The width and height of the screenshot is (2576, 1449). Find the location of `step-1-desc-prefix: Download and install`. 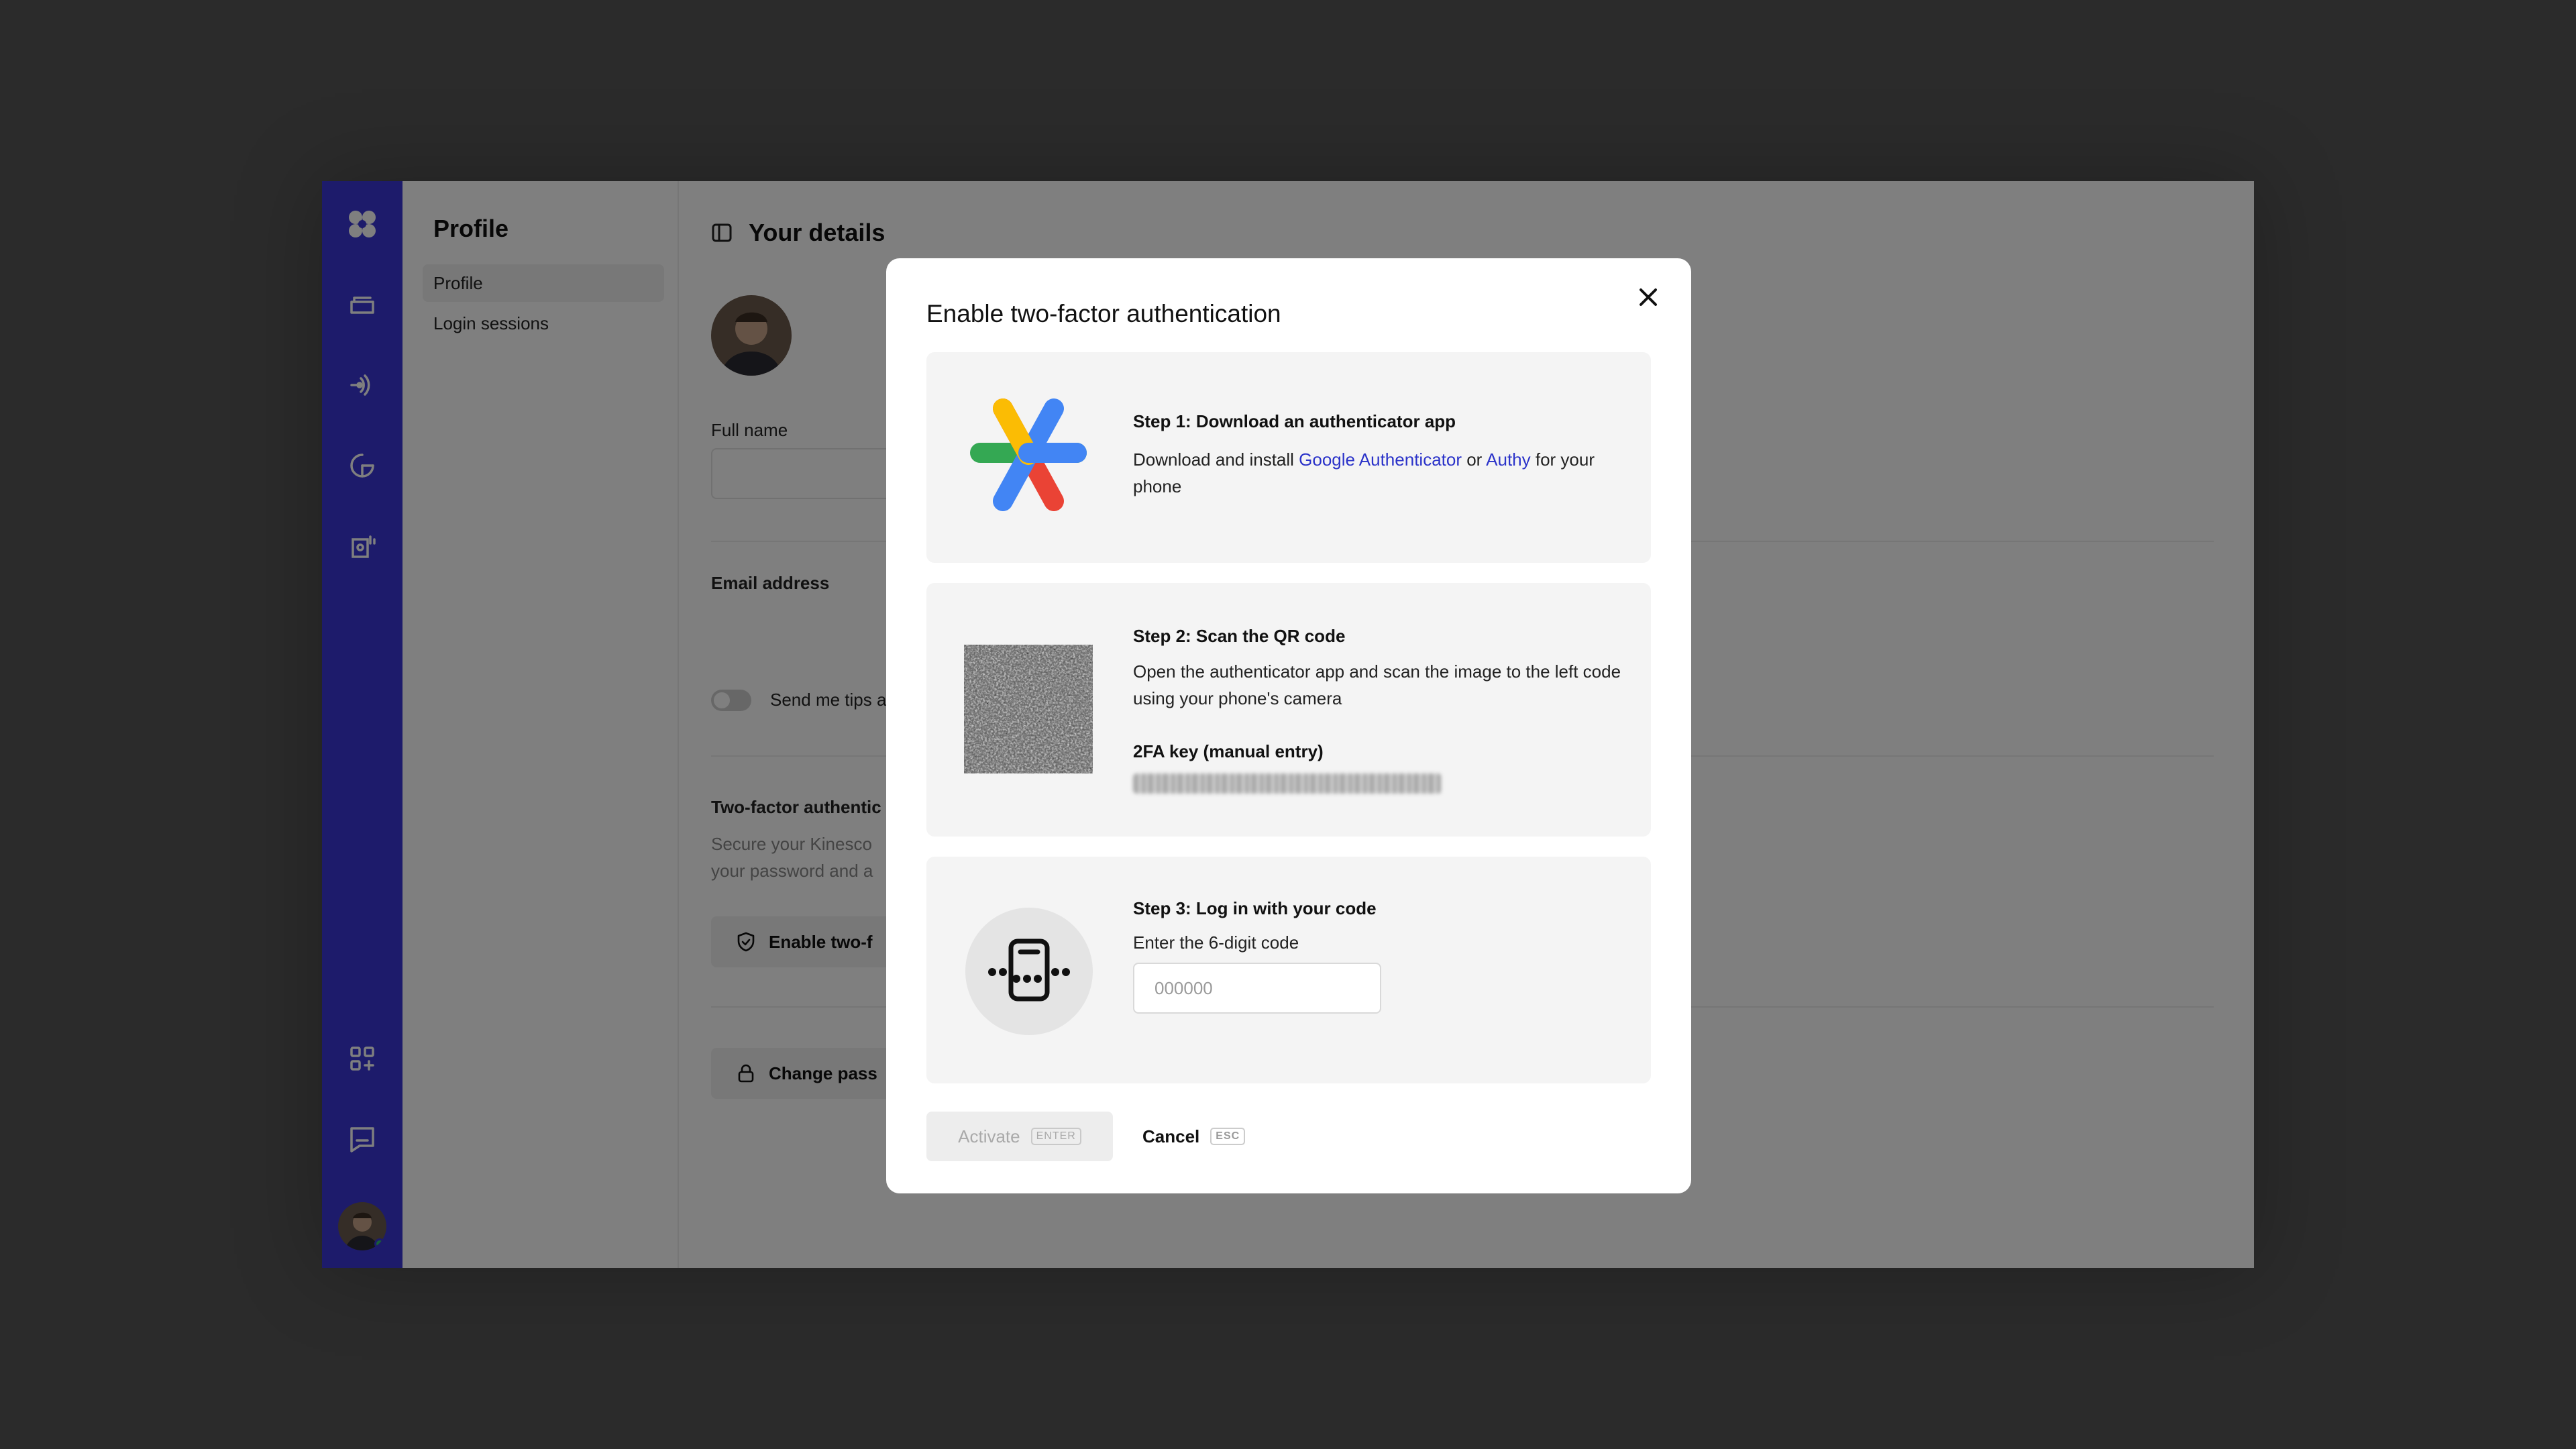

step-1-desc-prefix: Download and install is located at coordinates (1216, 459).